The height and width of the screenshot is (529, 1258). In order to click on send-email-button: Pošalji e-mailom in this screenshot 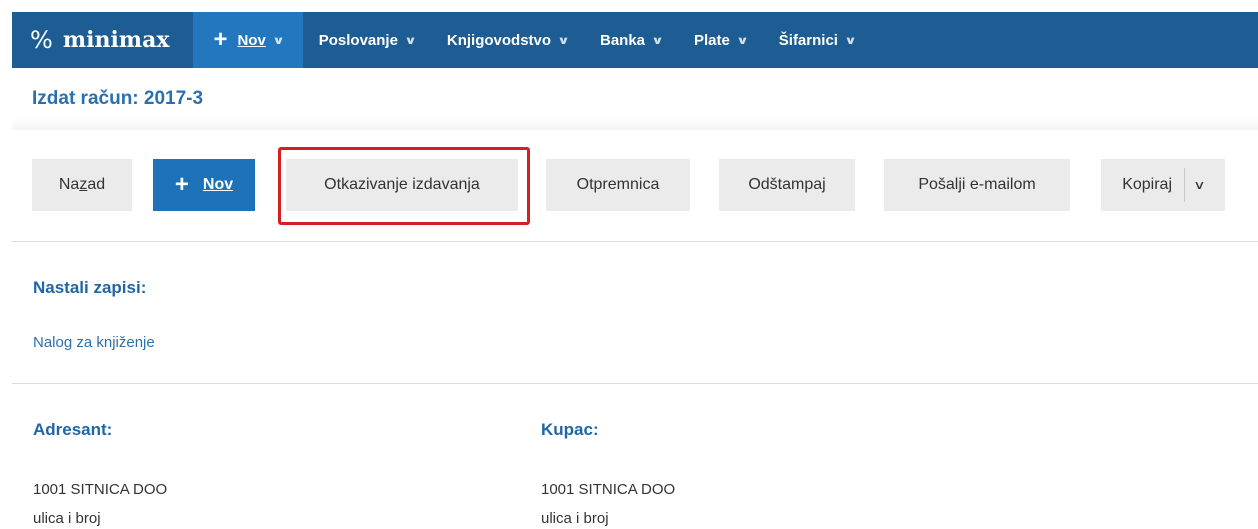, I will do `click(977, 185)`.